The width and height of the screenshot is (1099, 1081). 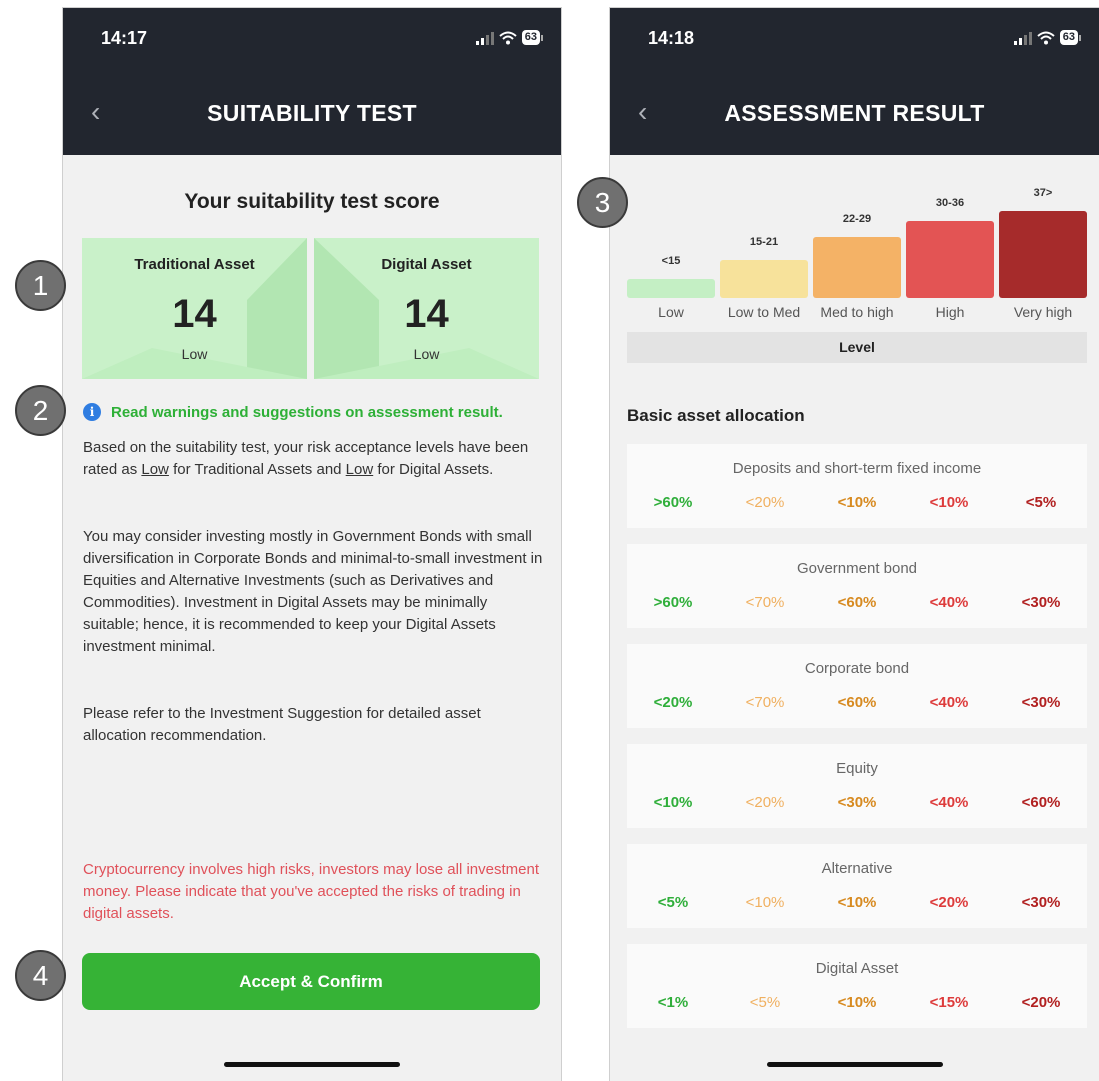 I want to click on risk-level-range: 15-21, so click(x=764, y=242).